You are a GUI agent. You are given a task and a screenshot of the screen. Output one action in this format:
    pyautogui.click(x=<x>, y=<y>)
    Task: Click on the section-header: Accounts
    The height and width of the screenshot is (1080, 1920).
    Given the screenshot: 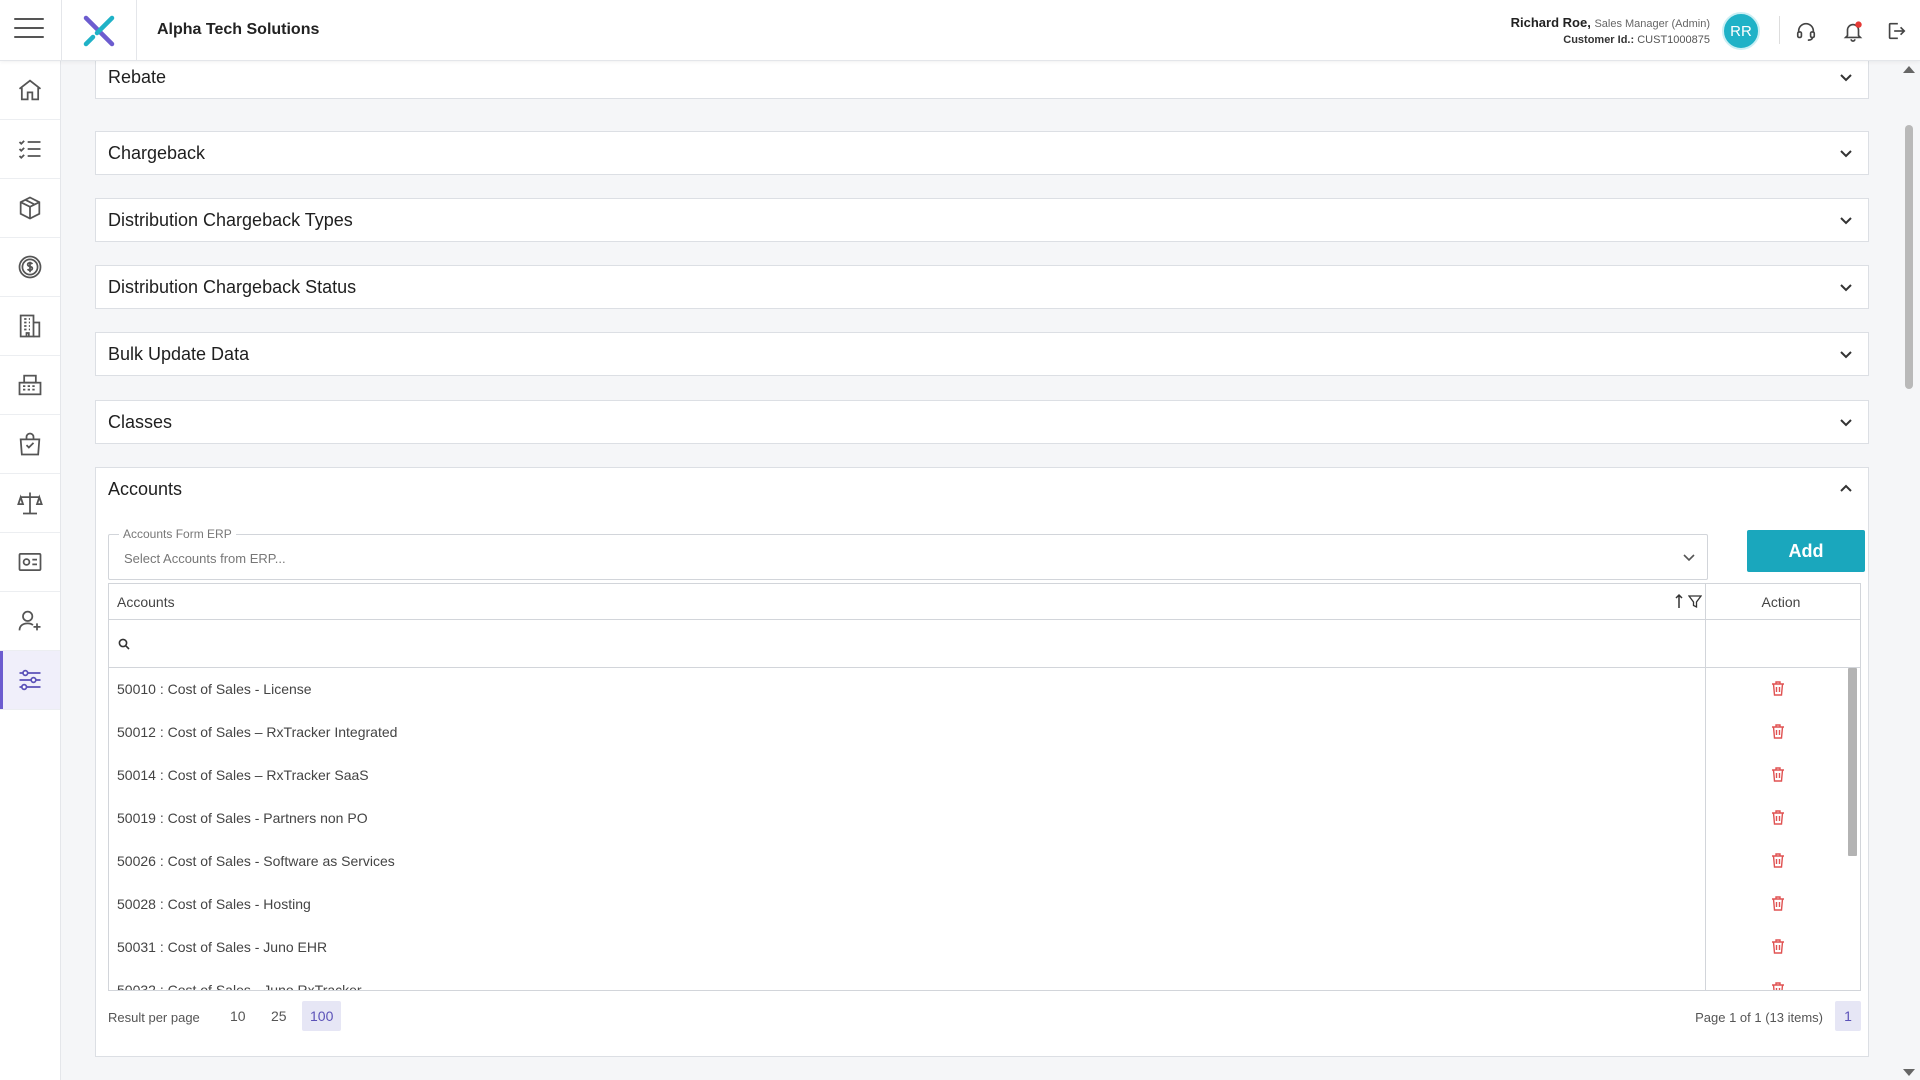 What is the action you would take?
    pyautogui.click(x=982, y=489)
    